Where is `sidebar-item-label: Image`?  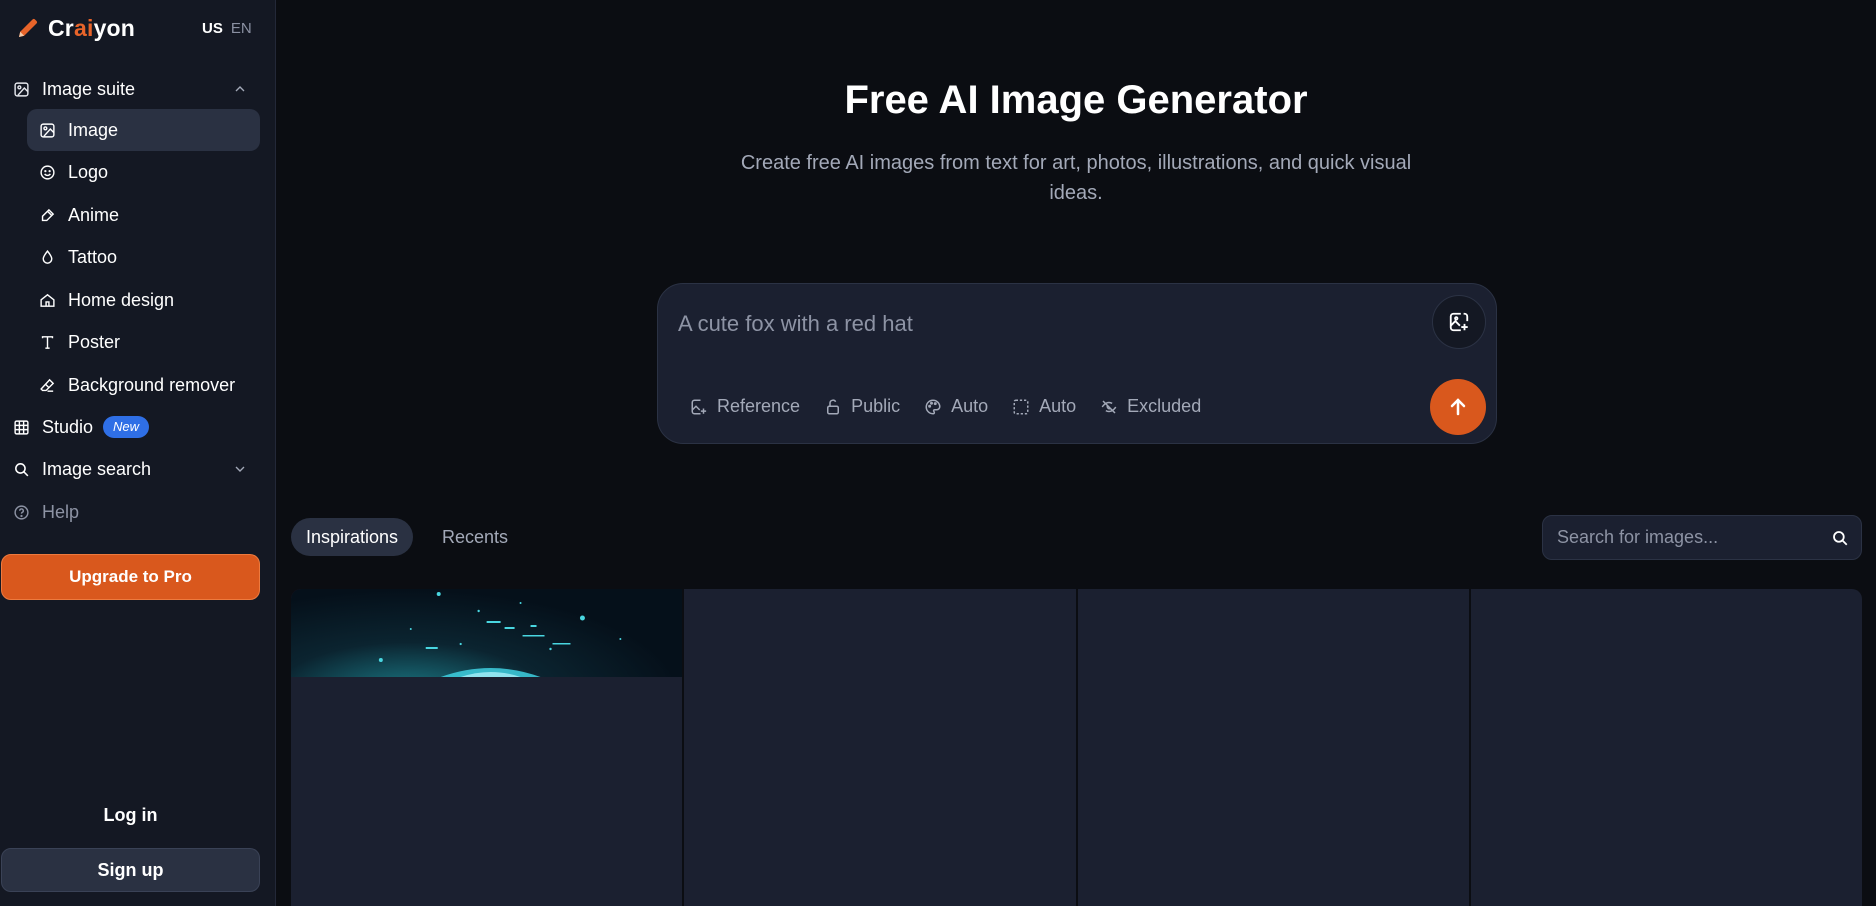
sidebar-item-label: Image is located at coordinates (93, 129).